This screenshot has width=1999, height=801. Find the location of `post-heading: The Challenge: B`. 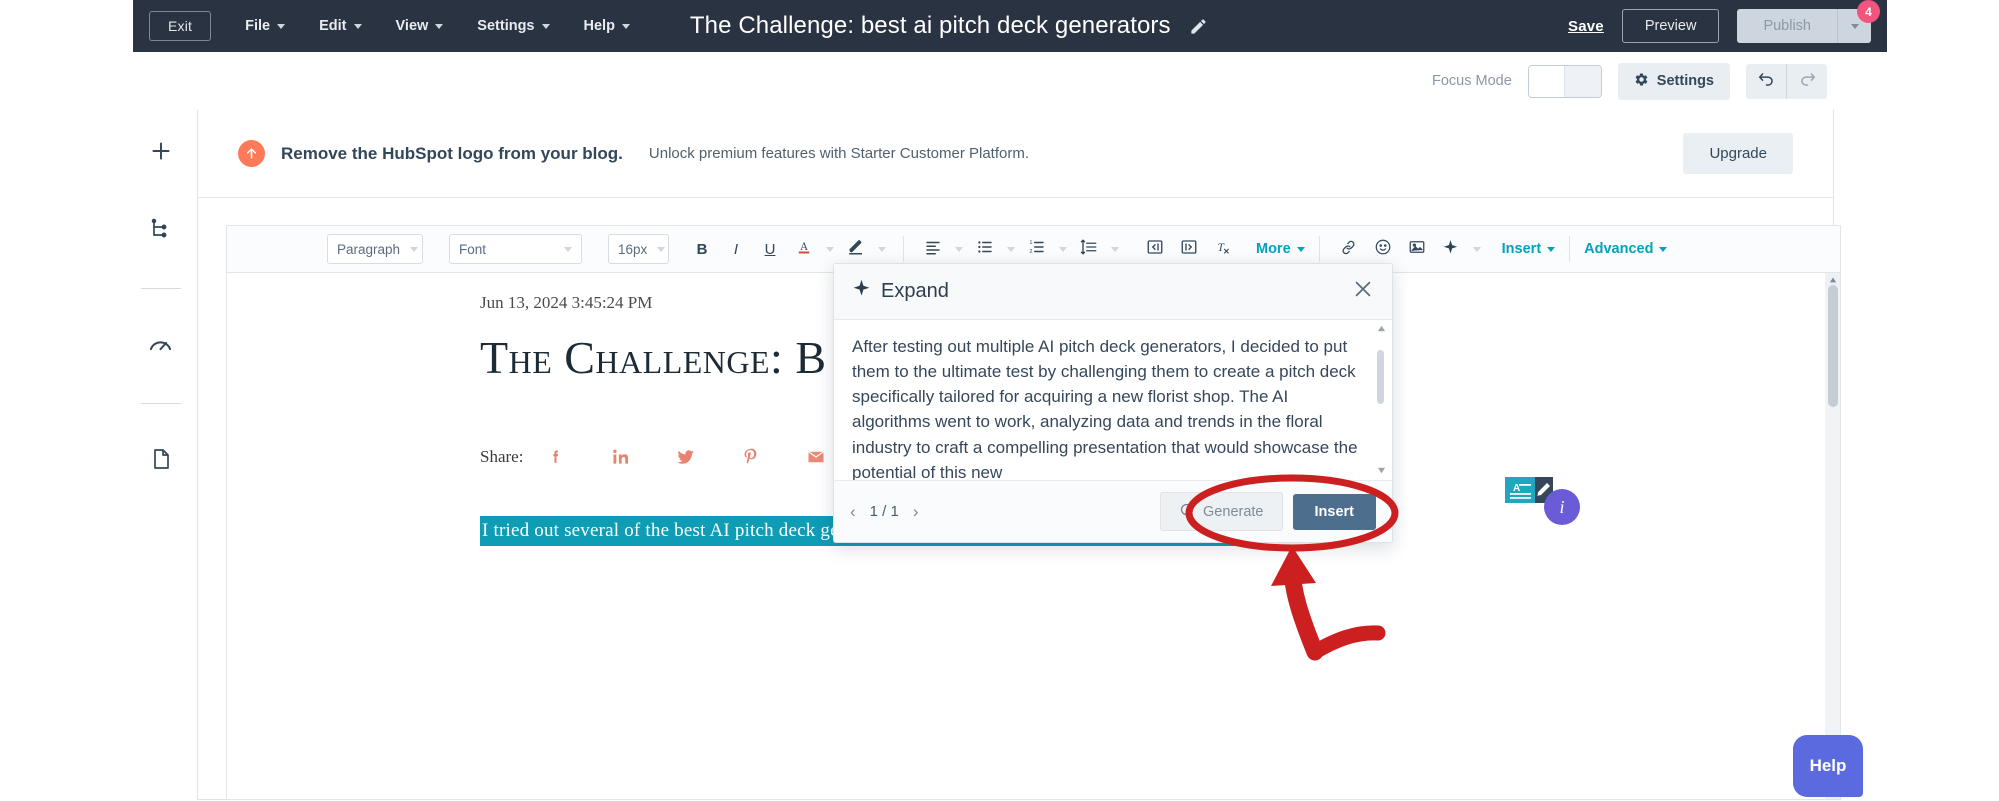

post-heading: The Challenge: B is located at coordinates (653, 357).